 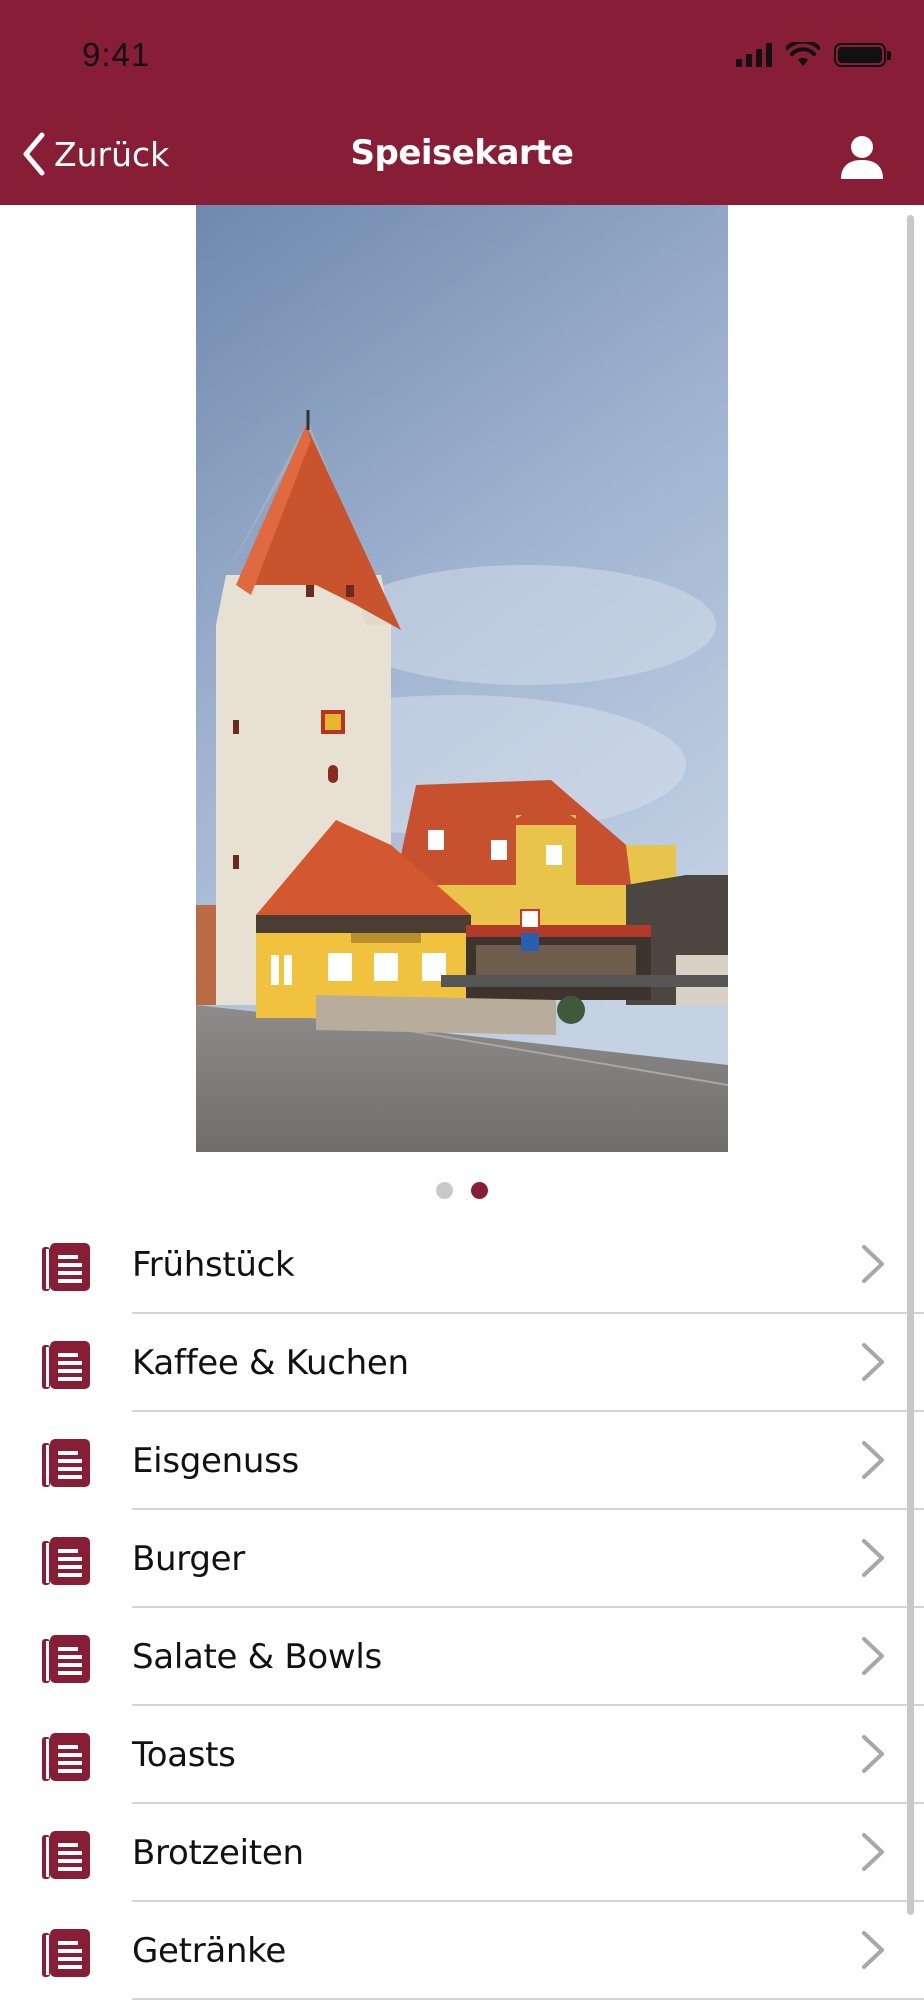 I want to click on carousel-dot-active, so click(x=479, y=1190).